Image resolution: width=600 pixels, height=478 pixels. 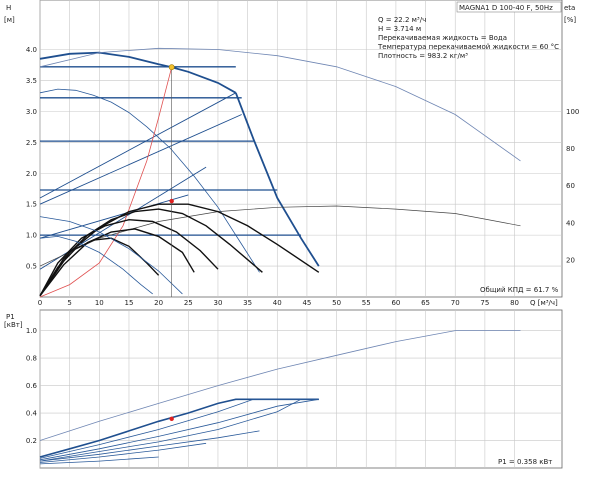 I want to click on x-tick-label: 15, so click(x=129, y=303).